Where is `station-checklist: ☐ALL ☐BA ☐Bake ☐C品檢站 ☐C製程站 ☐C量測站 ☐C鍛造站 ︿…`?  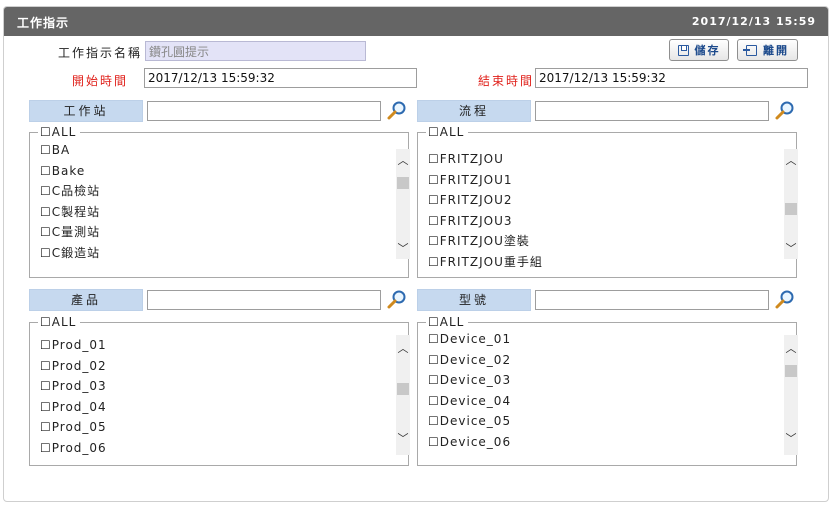
station-checklist: ☐ALL ☐BA ☐Bake ☐C品檢站 ☐C製程站 ☐C量測站 ☐C鍛造站 ︿… is located at coordinates (219, 201).